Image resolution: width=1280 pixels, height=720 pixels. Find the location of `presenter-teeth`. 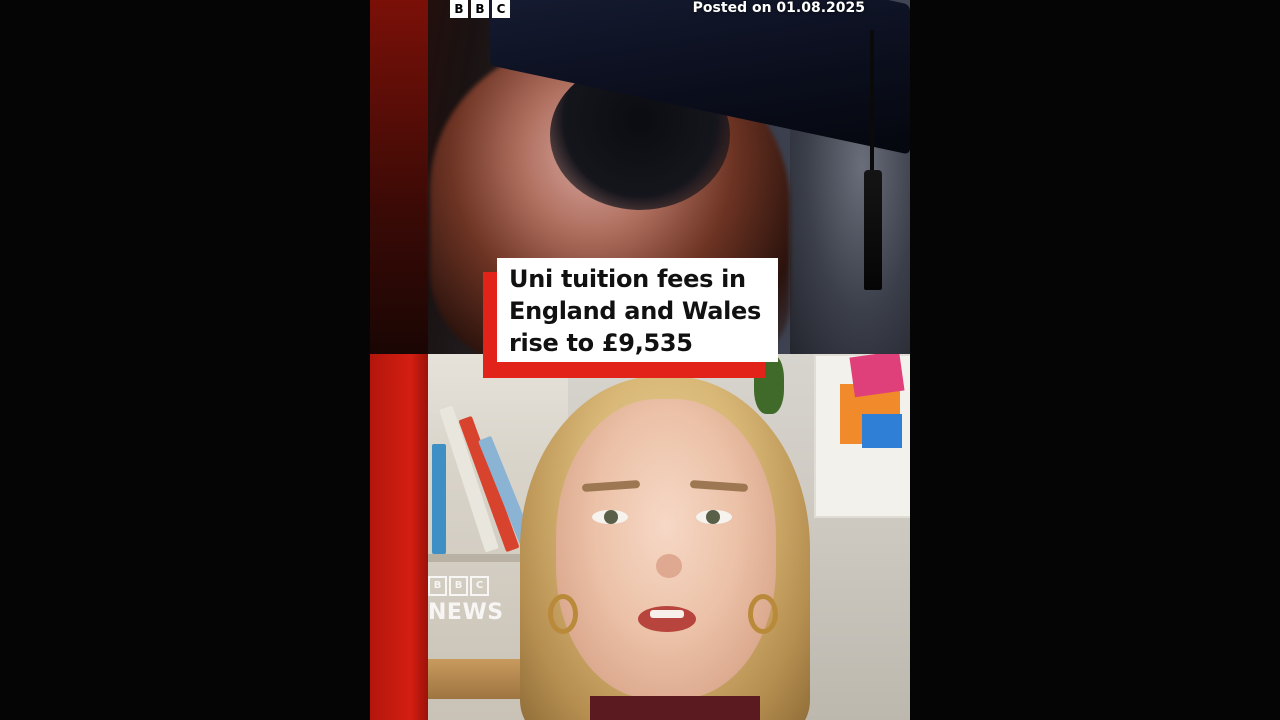

presenter-teeth is located at coordinates (667, 614).